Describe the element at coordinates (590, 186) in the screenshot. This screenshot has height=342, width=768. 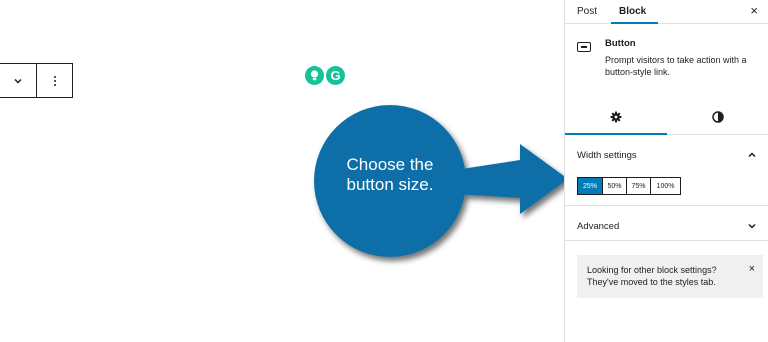
I see `width-option-25: 25%` at that location.